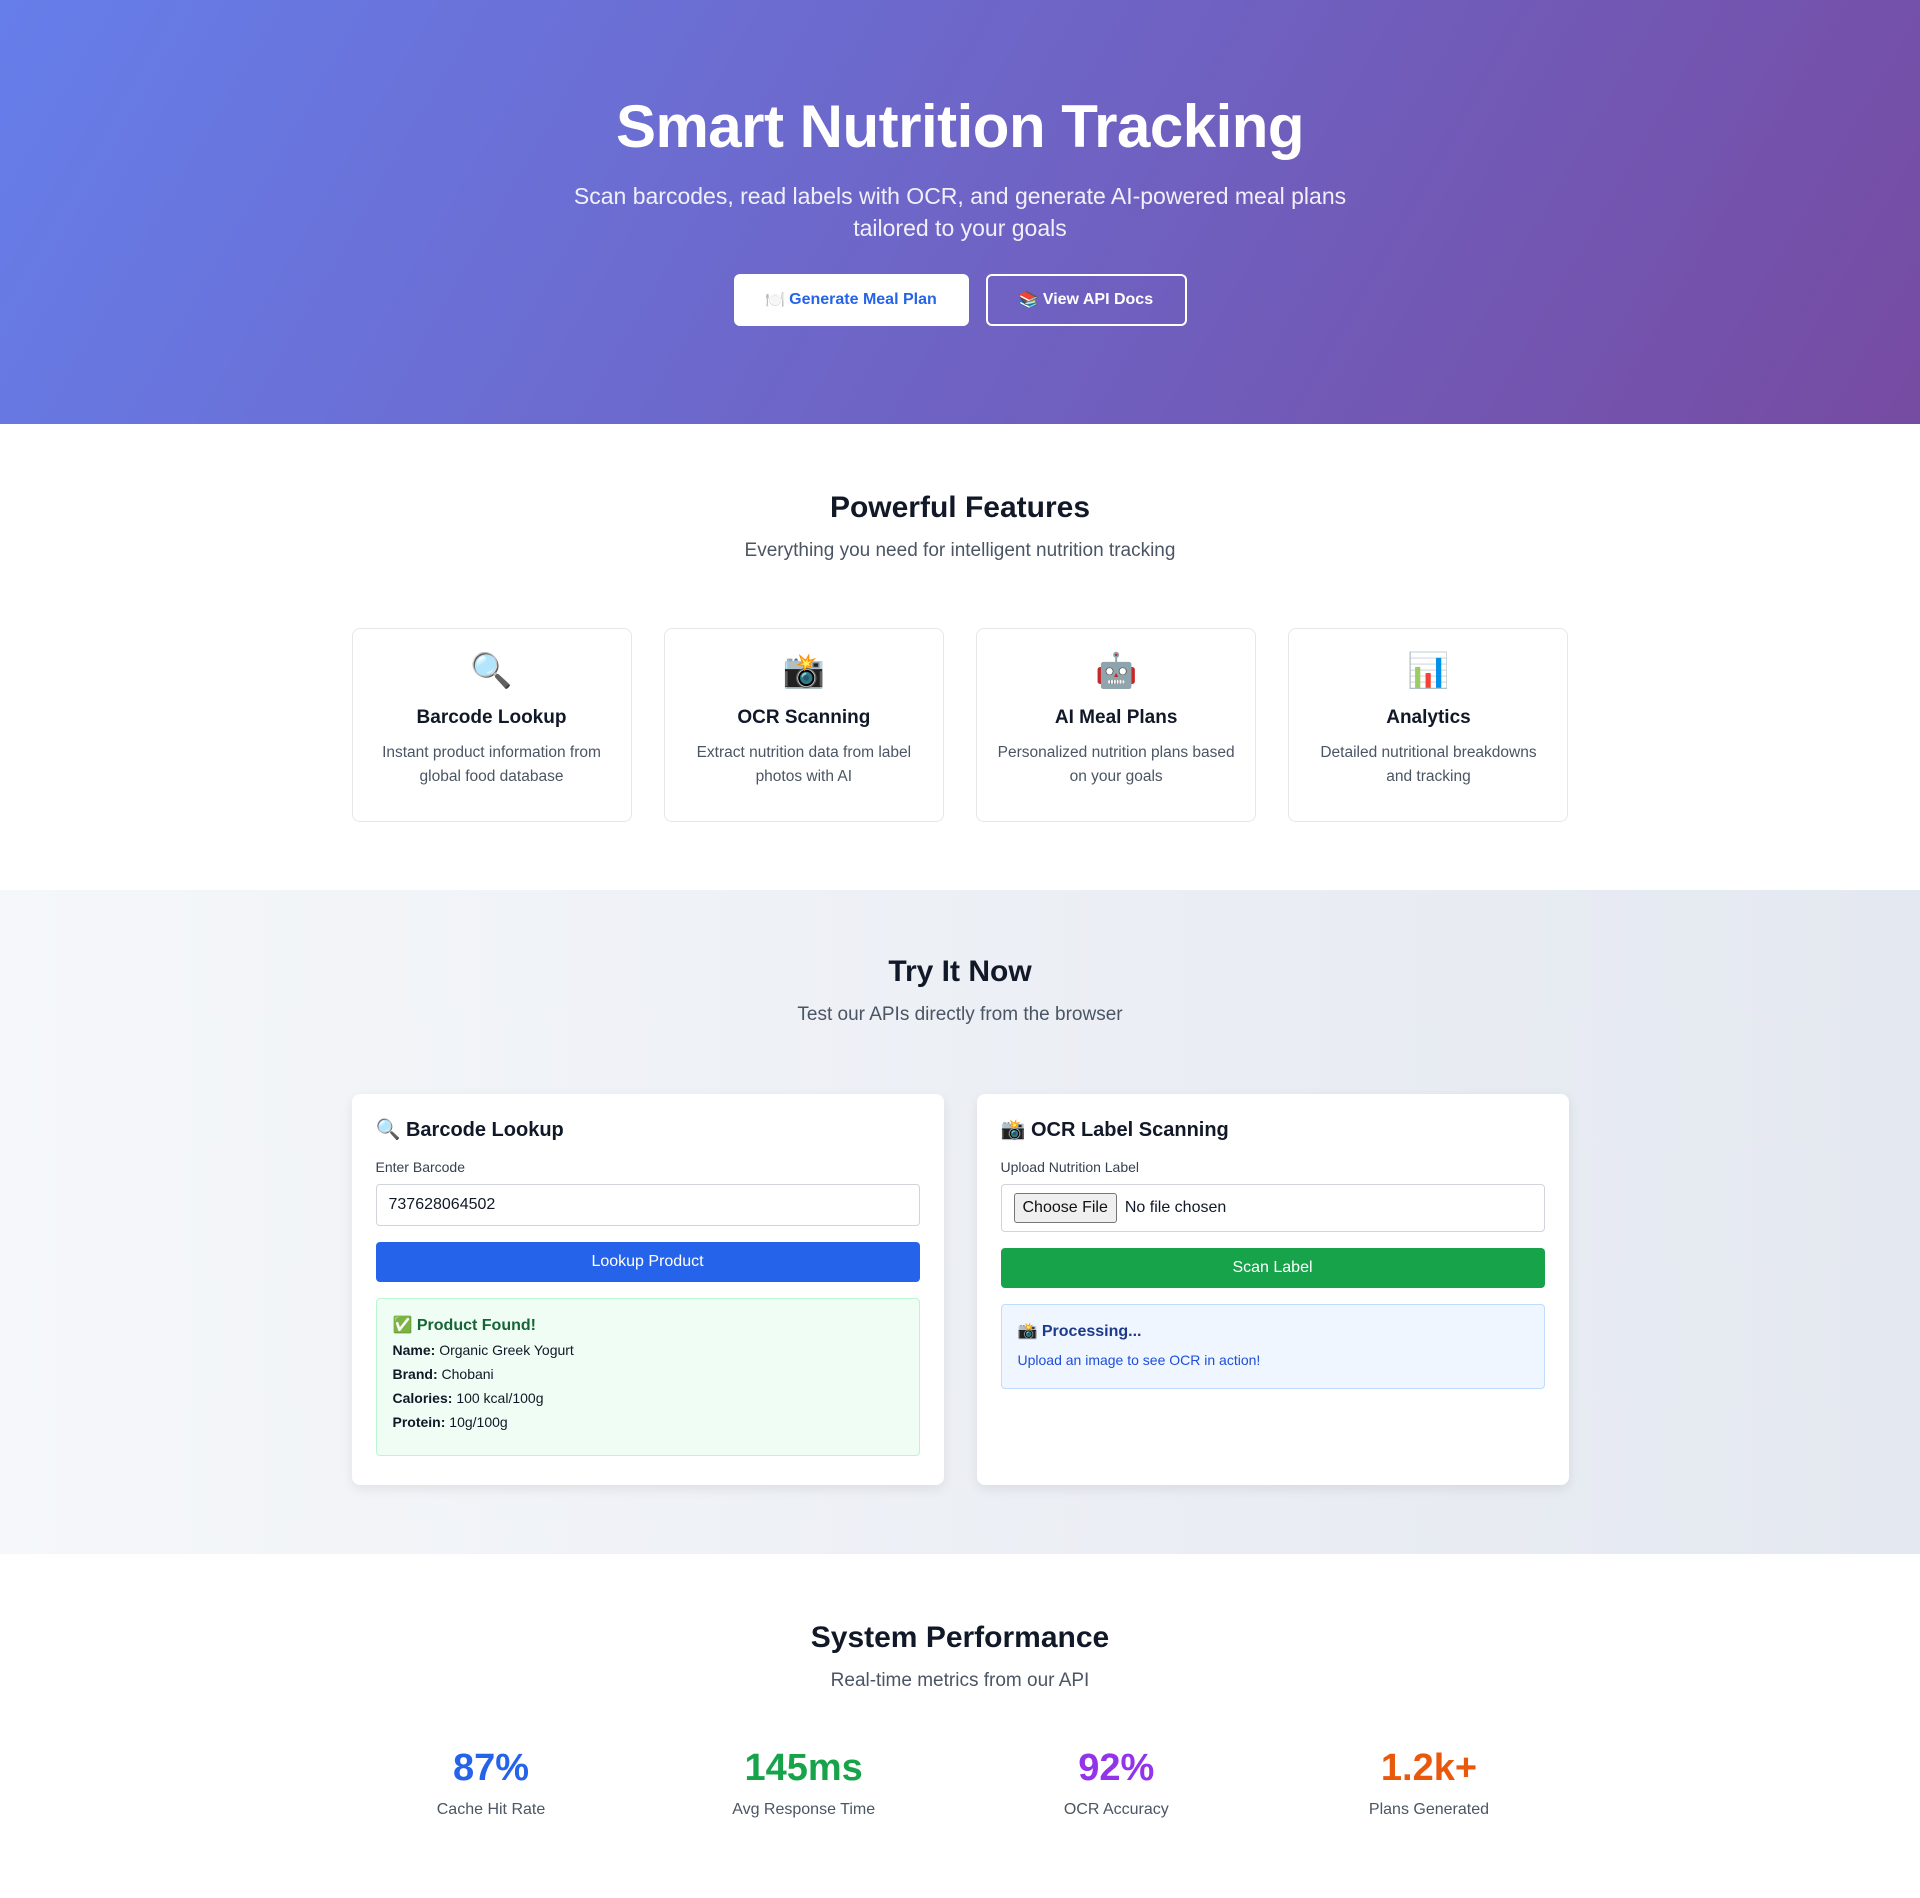 This screenshot has width=1920, height=1898. I want to click on try-it-subtitle: Test our APIs directly from the browser, so click(960, 1014).